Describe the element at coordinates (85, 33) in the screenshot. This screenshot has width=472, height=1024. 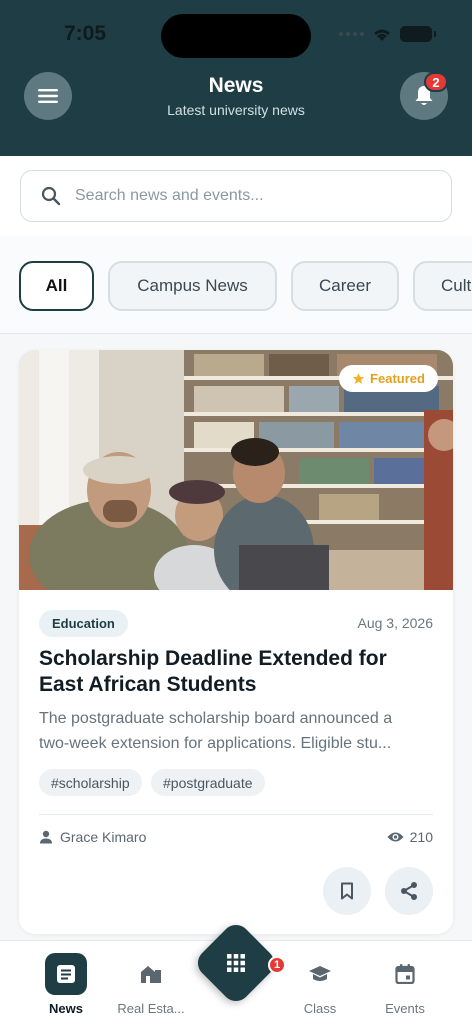
I see `status-time: 7:05` at that location.